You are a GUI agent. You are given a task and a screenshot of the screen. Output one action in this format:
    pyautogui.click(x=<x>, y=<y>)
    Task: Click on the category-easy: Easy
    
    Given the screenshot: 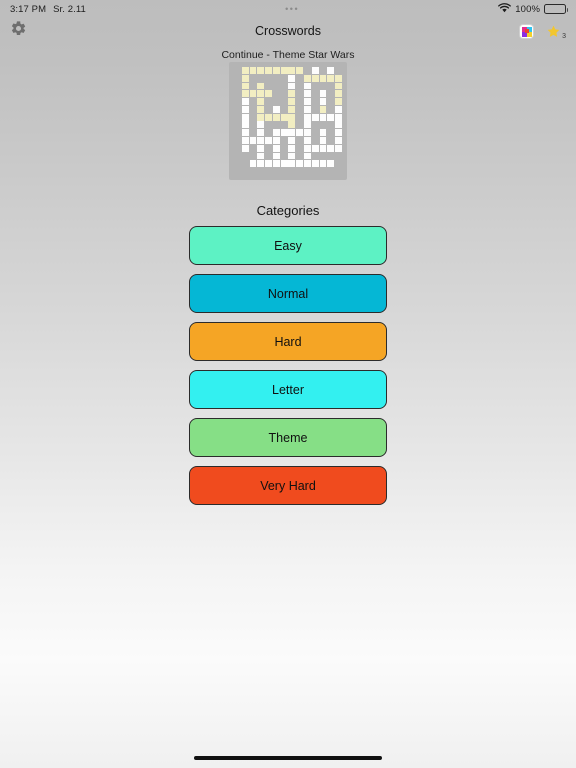 What is the action you would take?
    pyautogui.click(x=288, y=245)
    